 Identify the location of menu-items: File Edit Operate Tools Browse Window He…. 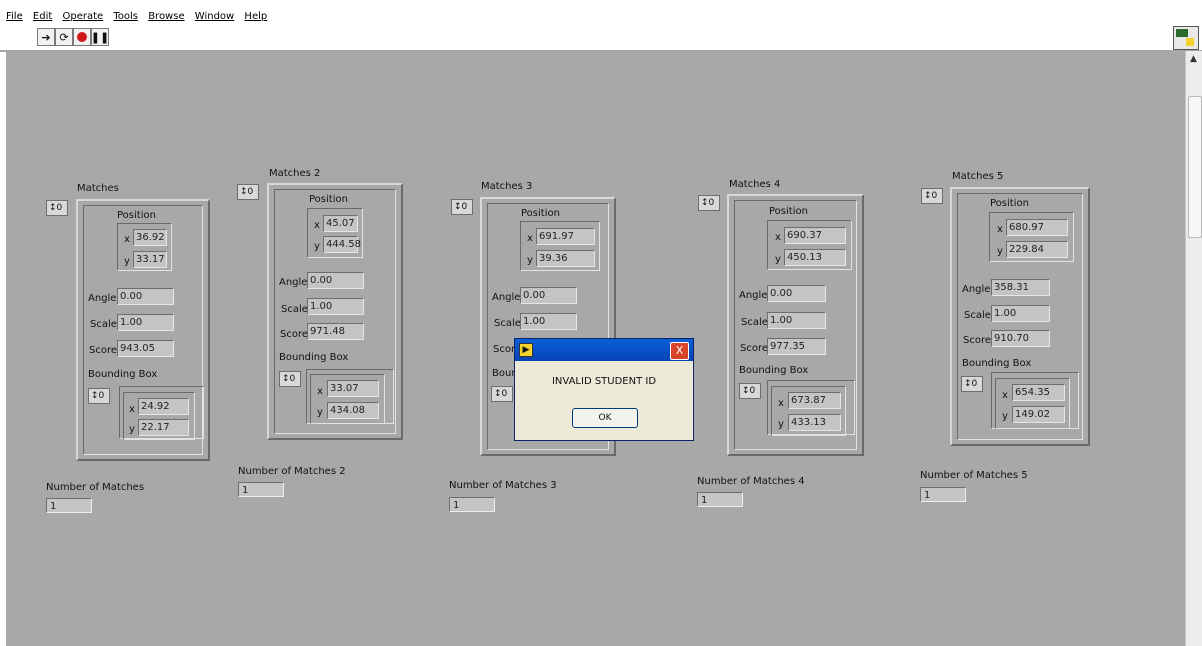
(140, 16).